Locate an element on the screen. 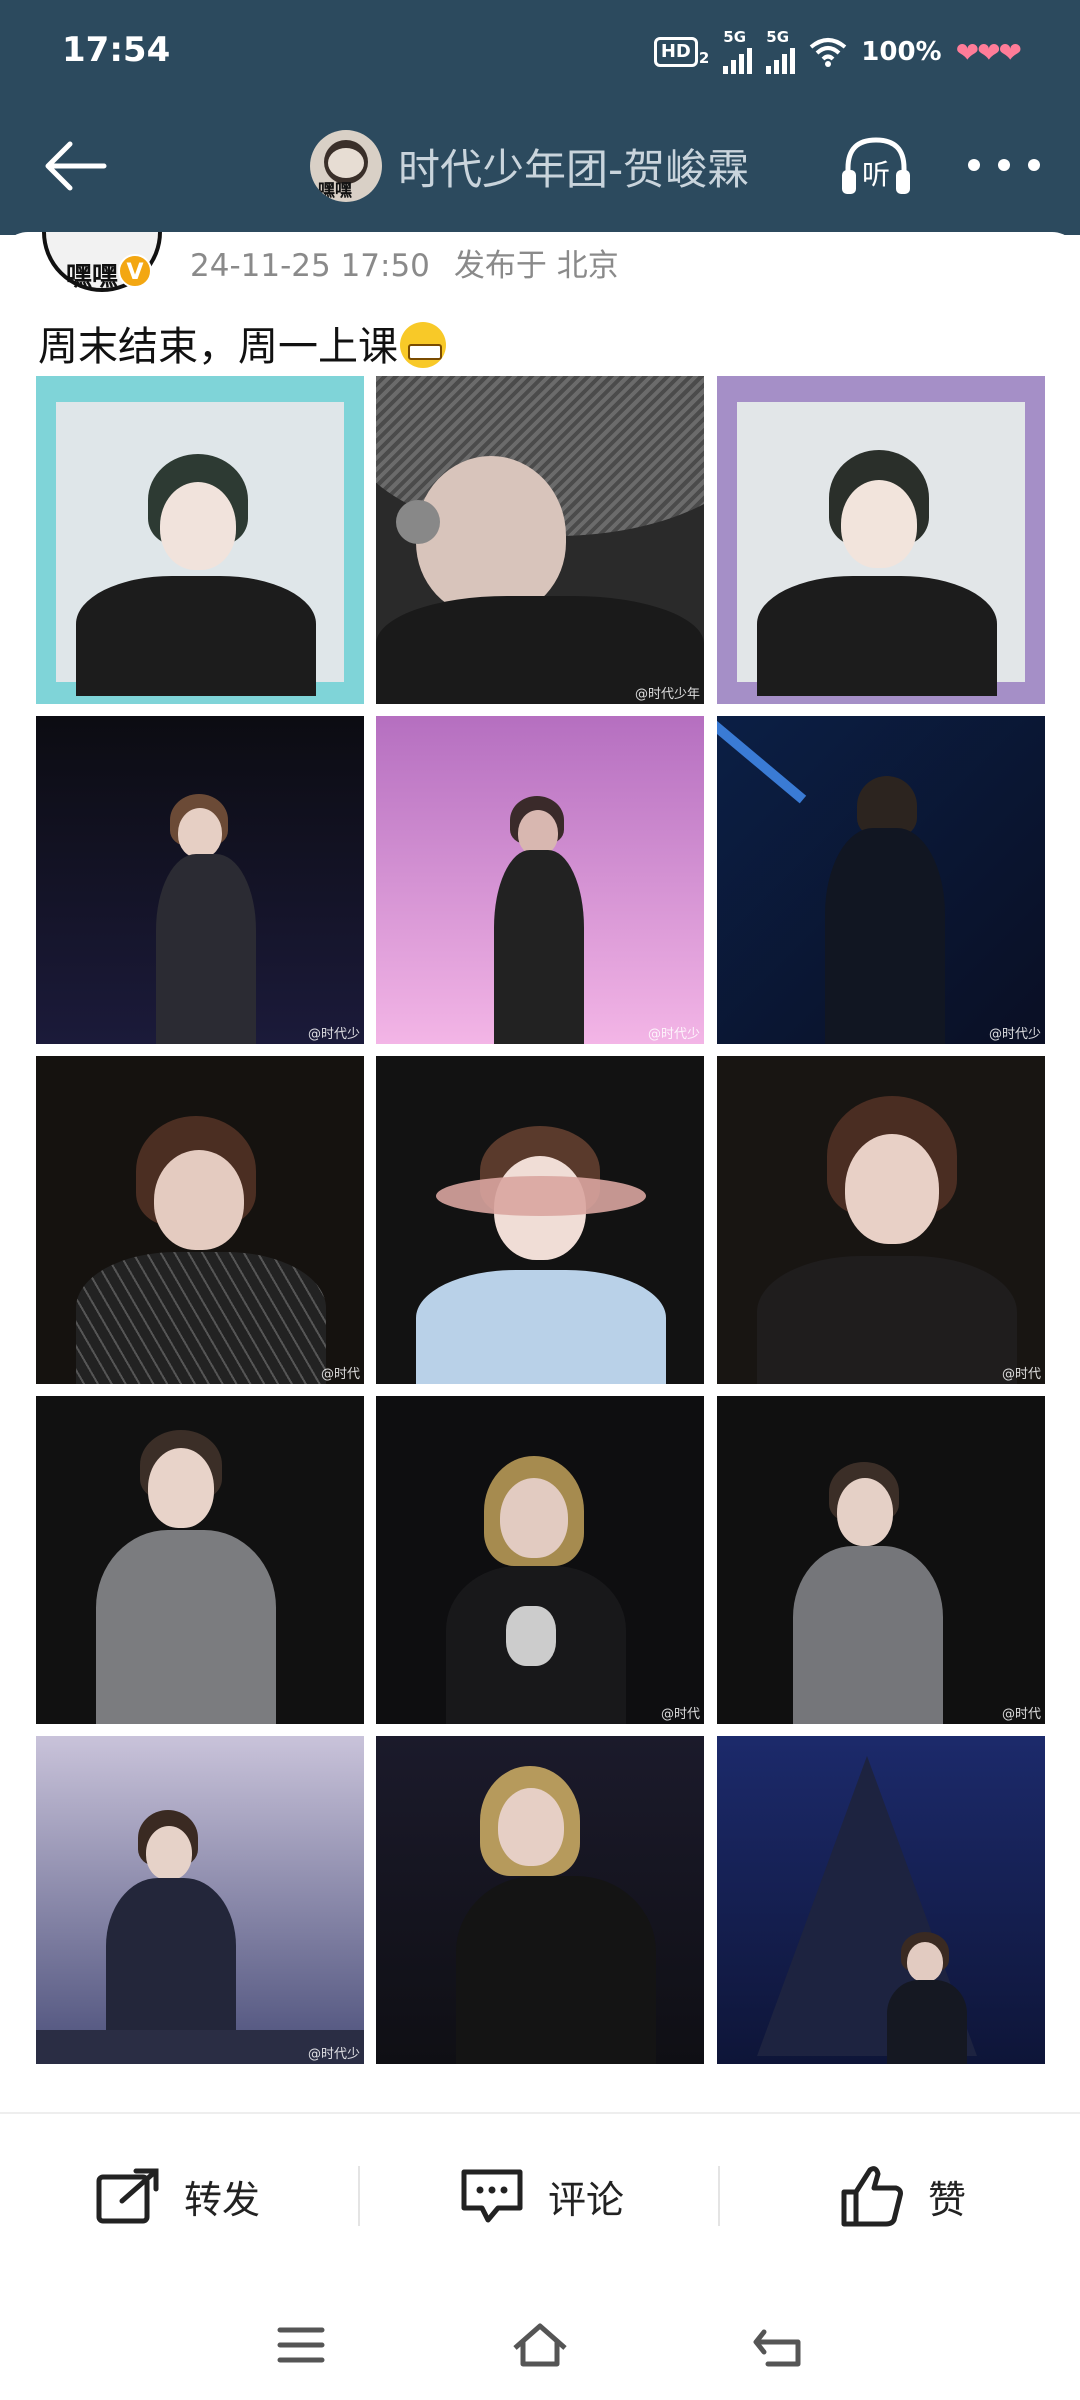 The image size is (1080, 2400). photo-sitting-suit: @时代少 is located at coordinates (200, 1900).